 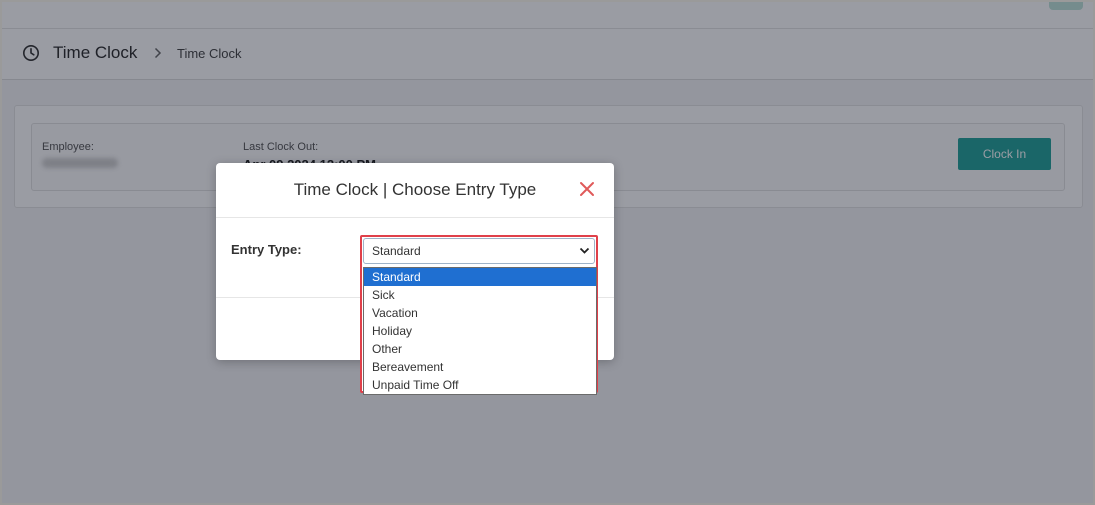 I want to click on entry-type-option: Sick, so click(x=480, y=295).